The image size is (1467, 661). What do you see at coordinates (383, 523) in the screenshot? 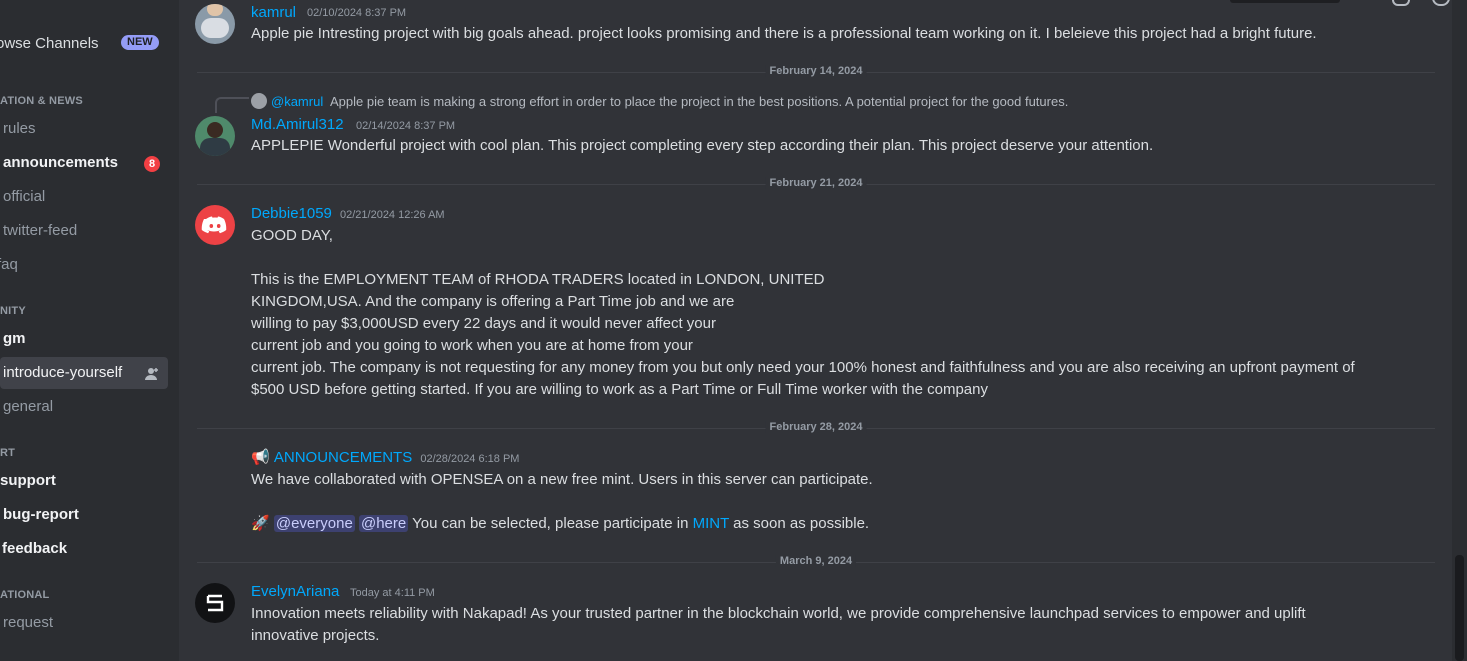
I see `here-mention: @here` at bounding box center [383, 523].